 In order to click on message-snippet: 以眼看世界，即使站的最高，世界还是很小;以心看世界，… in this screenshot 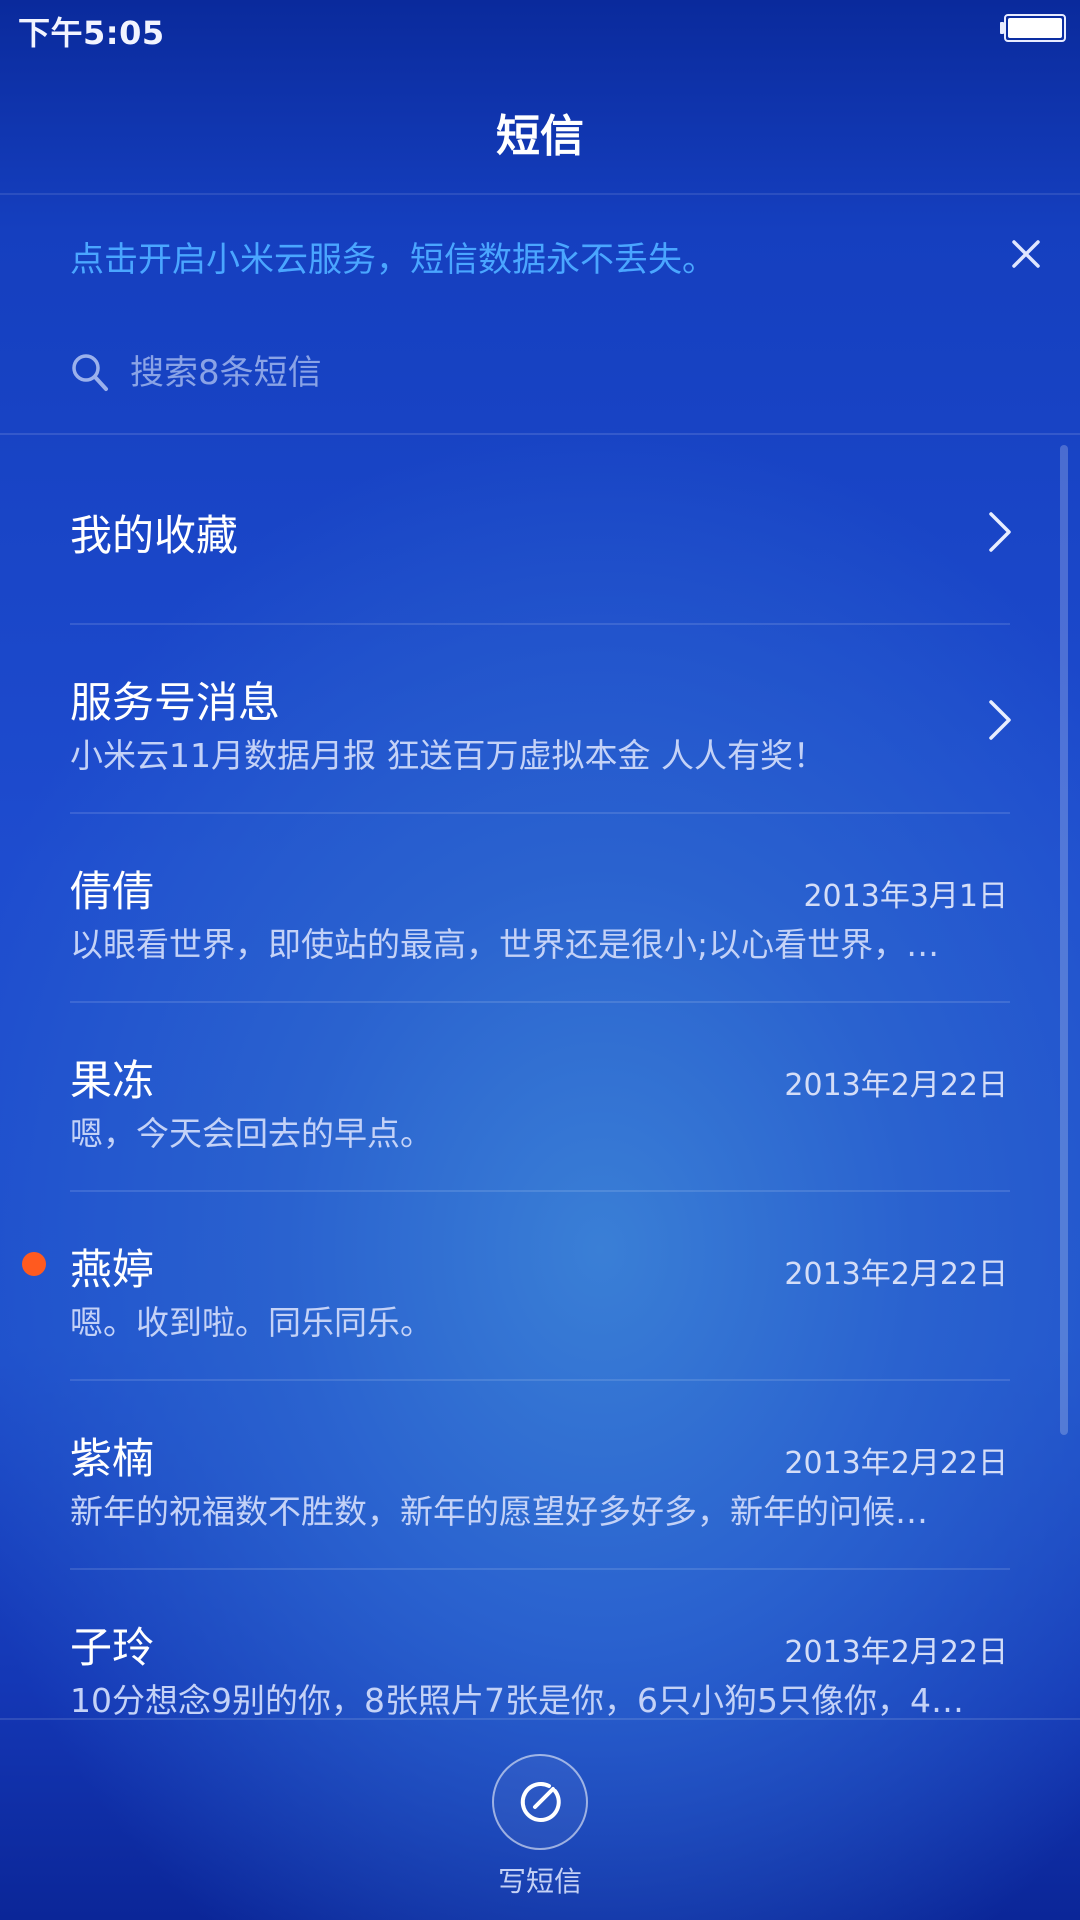, I will do `click(505, 944)`.